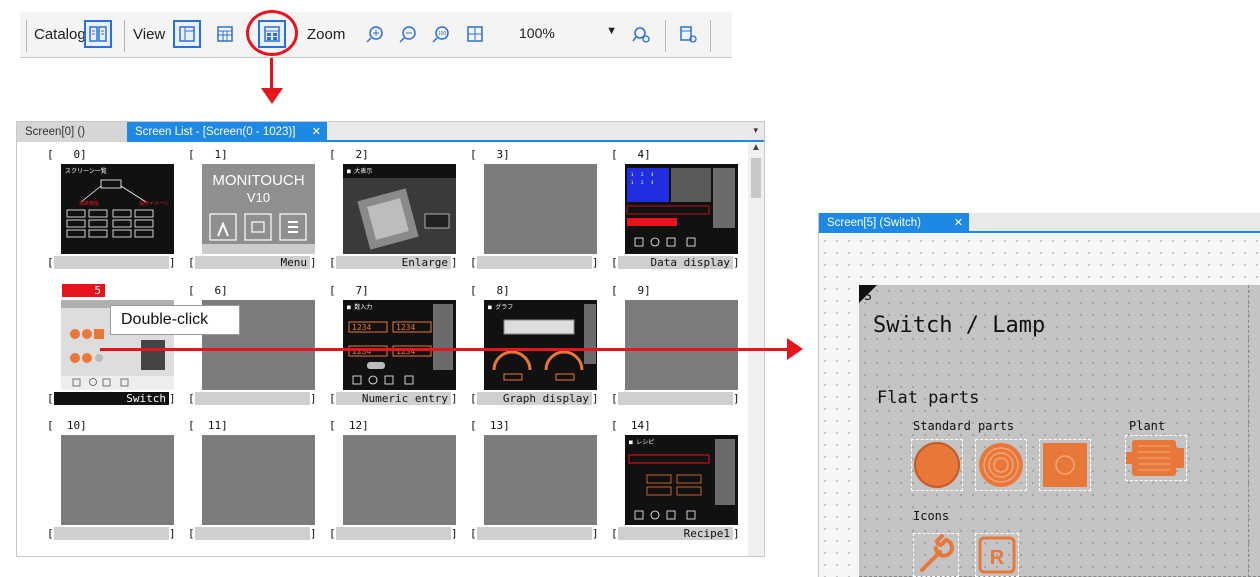 Image resolution: width=1260 pixels, height=577 pixels. What do you see at coordinates (187, 34) in the screenshot?
I see `view-layout-icon` at bounding box center [187, 34].